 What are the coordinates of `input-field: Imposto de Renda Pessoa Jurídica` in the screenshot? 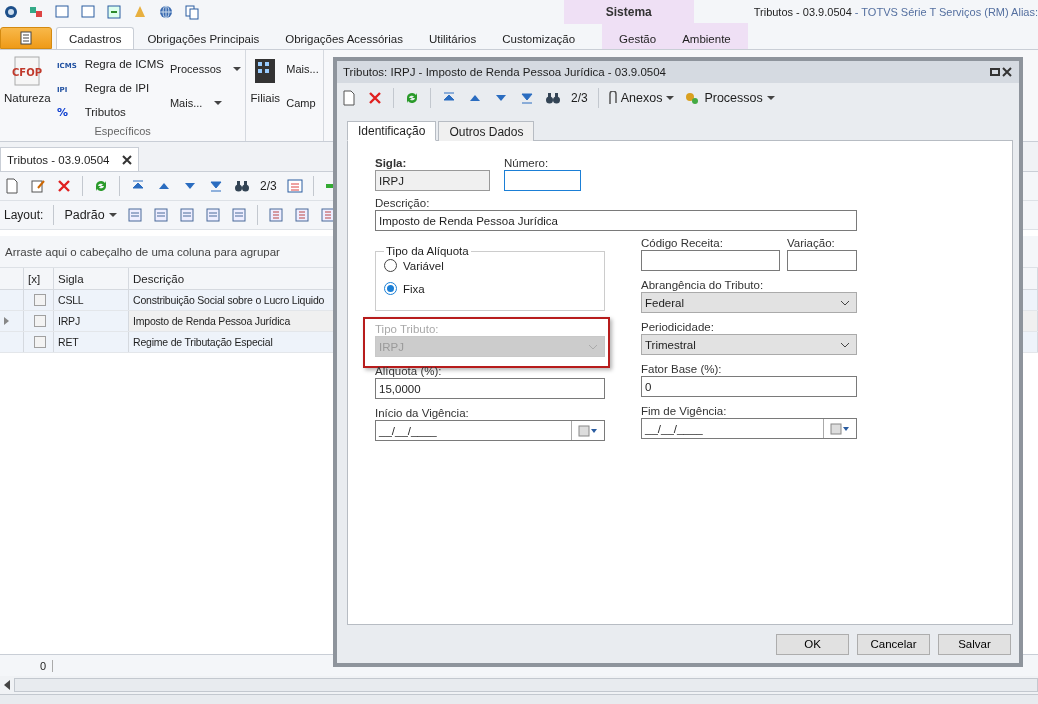 It's located at (616, 220).